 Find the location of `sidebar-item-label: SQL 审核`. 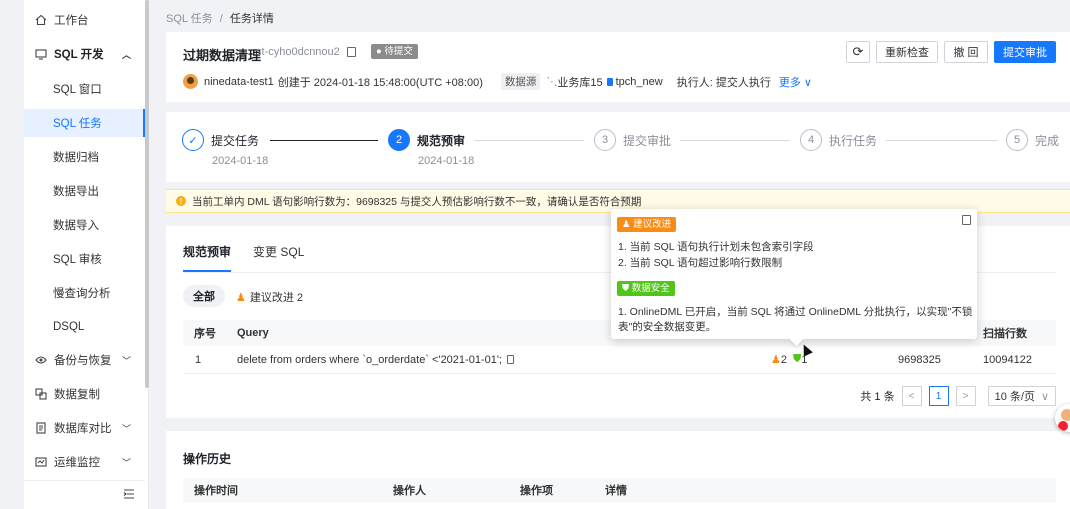

sidebar-item-label: SQL 审核 is located at coordinates (77, 260).